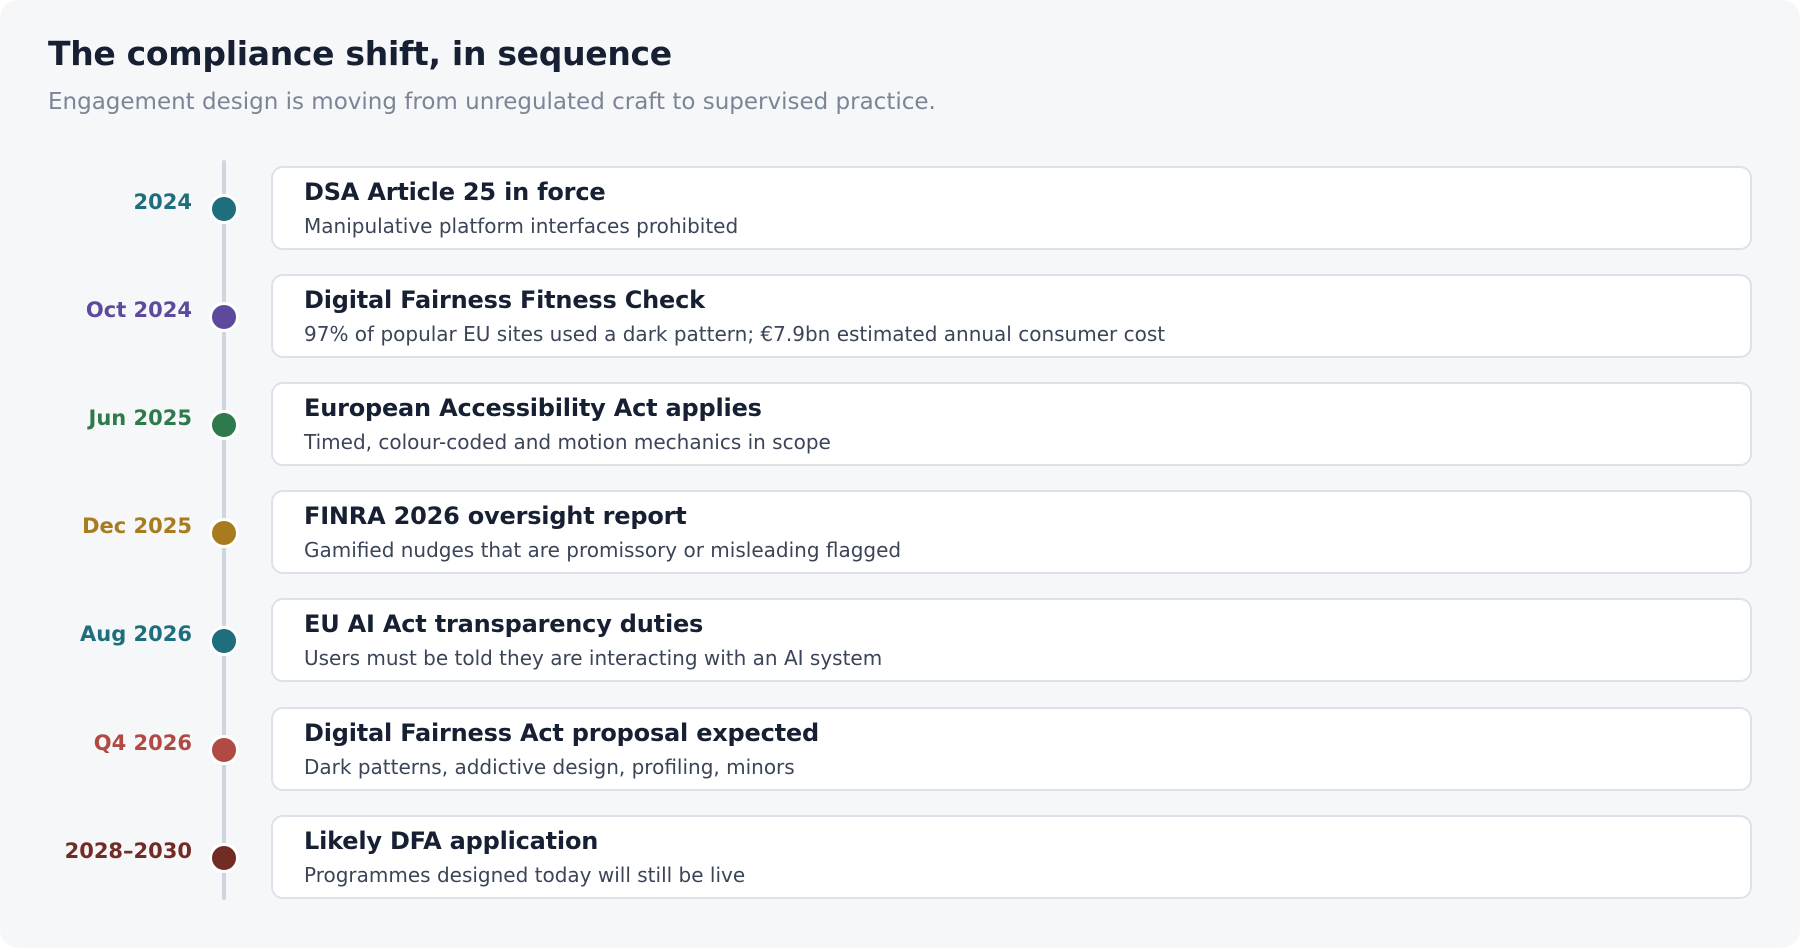  I want to click on event-title: Likely DFA application, so click(451, 841).